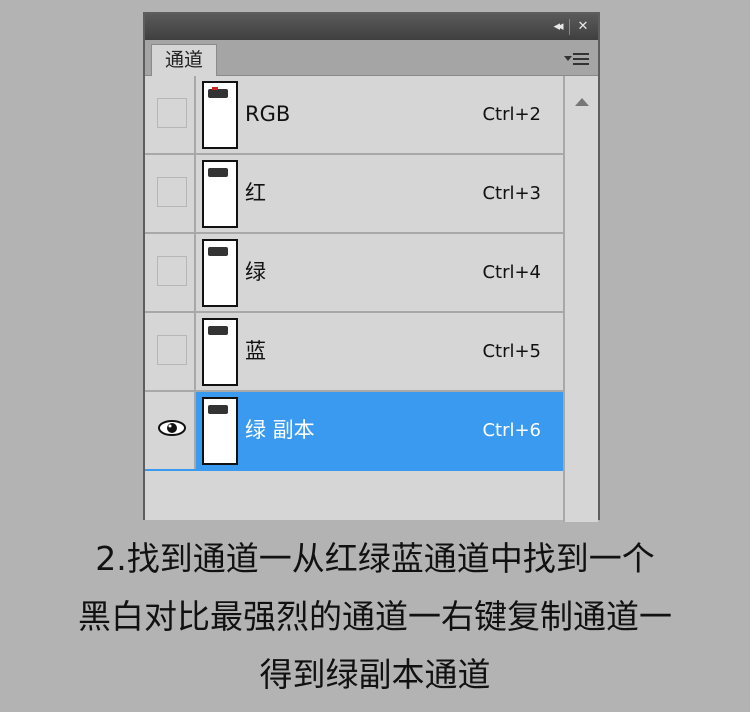  Describe the element at coordinates (255, 272) in the screenshot. I see `channel-name: 绿` at that location.